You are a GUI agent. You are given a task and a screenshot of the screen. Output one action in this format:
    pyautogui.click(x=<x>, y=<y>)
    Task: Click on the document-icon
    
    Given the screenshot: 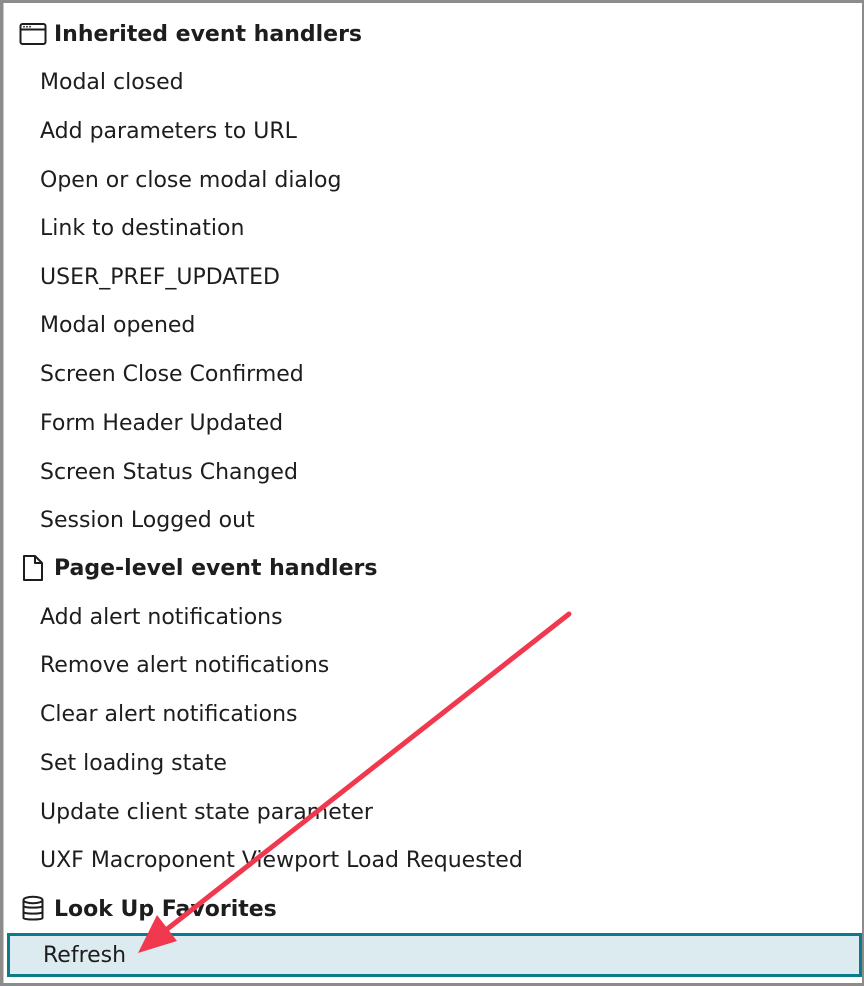 What is the action you would take?
    pyautogui.click(x=33, y=568)
    